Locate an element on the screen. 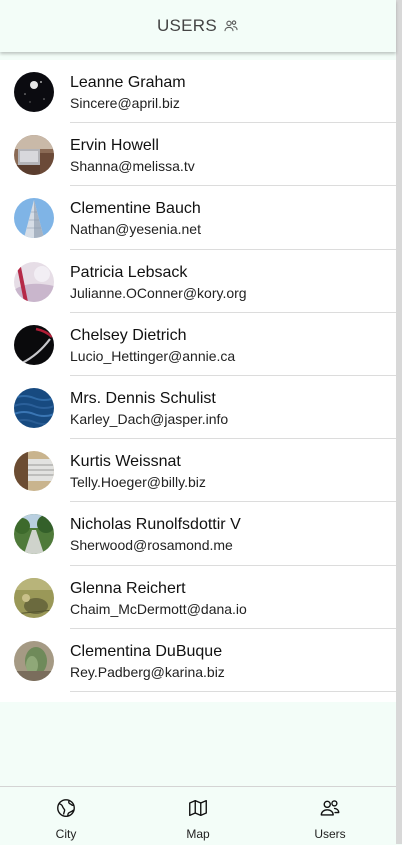 Image resolution: width=402 pixels, height=845 pixels. list-item: Clementine Bauch Nathan@yesenia.net is located at coordinates (198, 218).